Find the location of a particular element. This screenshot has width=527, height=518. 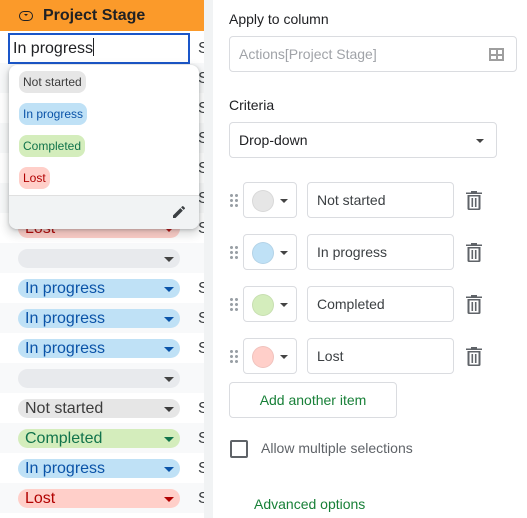

apply-to-column-input: Actions[Project Stage] is located at coordinates (373, 54).